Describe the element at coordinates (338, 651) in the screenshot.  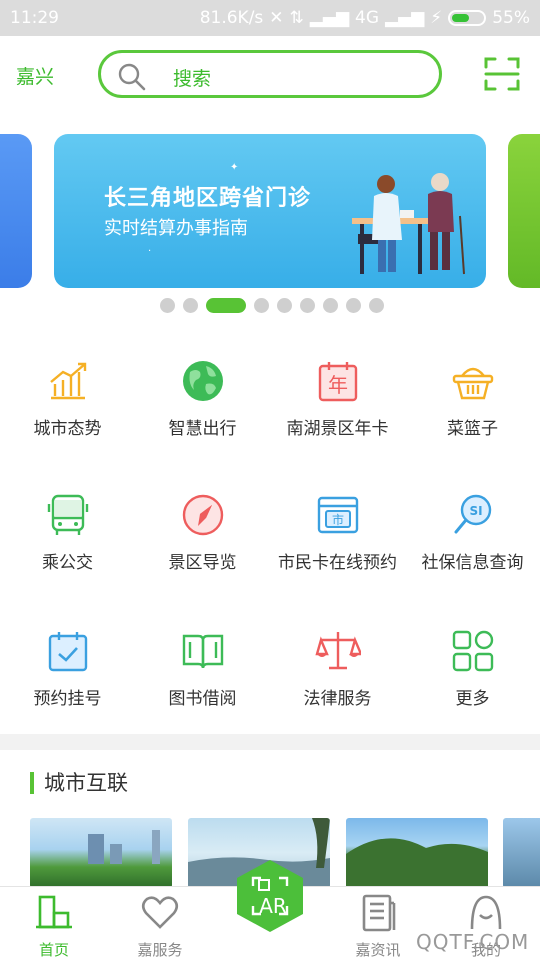
I see `scales-icon` at that location.